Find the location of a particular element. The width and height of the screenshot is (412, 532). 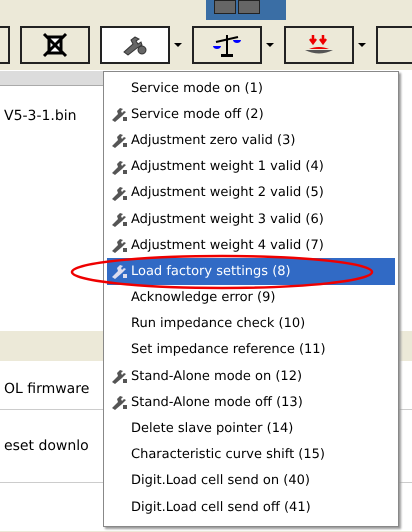

menu-item: Run impedance check (10) is located at coordinates (251, 323).